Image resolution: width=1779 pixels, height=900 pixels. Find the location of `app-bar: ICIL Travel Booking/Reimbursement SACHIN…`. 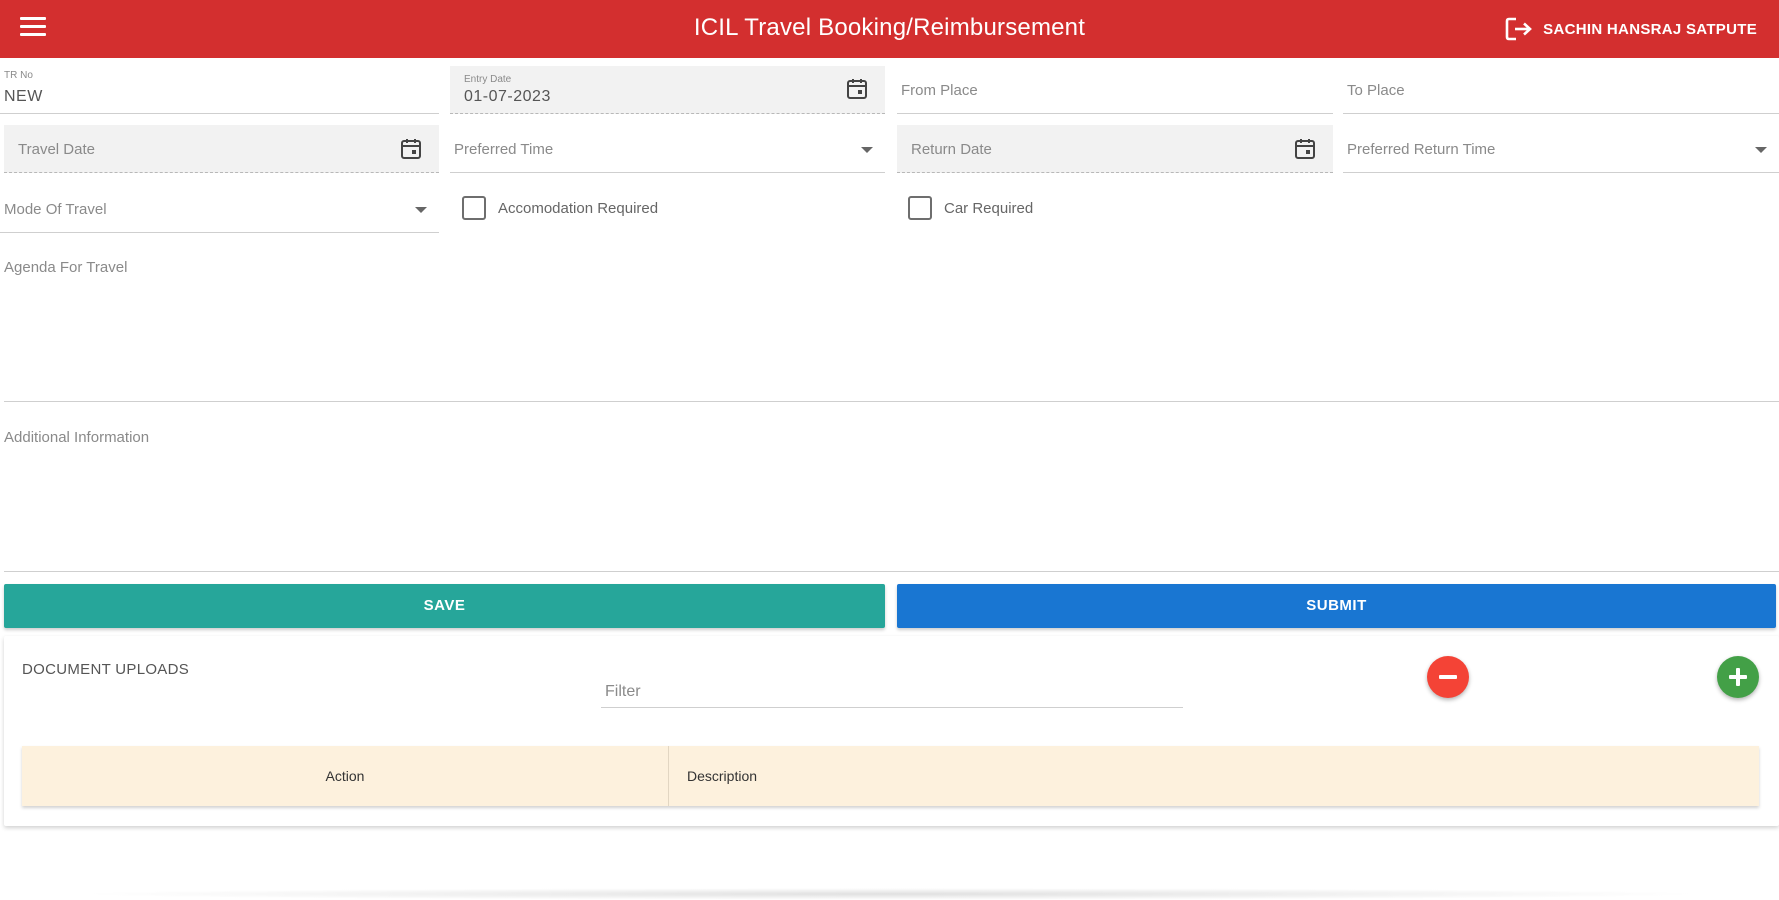

app-bar: ICIL Travel Booking/Reimbursement SACHIN… is located at coordinates (889, 29).